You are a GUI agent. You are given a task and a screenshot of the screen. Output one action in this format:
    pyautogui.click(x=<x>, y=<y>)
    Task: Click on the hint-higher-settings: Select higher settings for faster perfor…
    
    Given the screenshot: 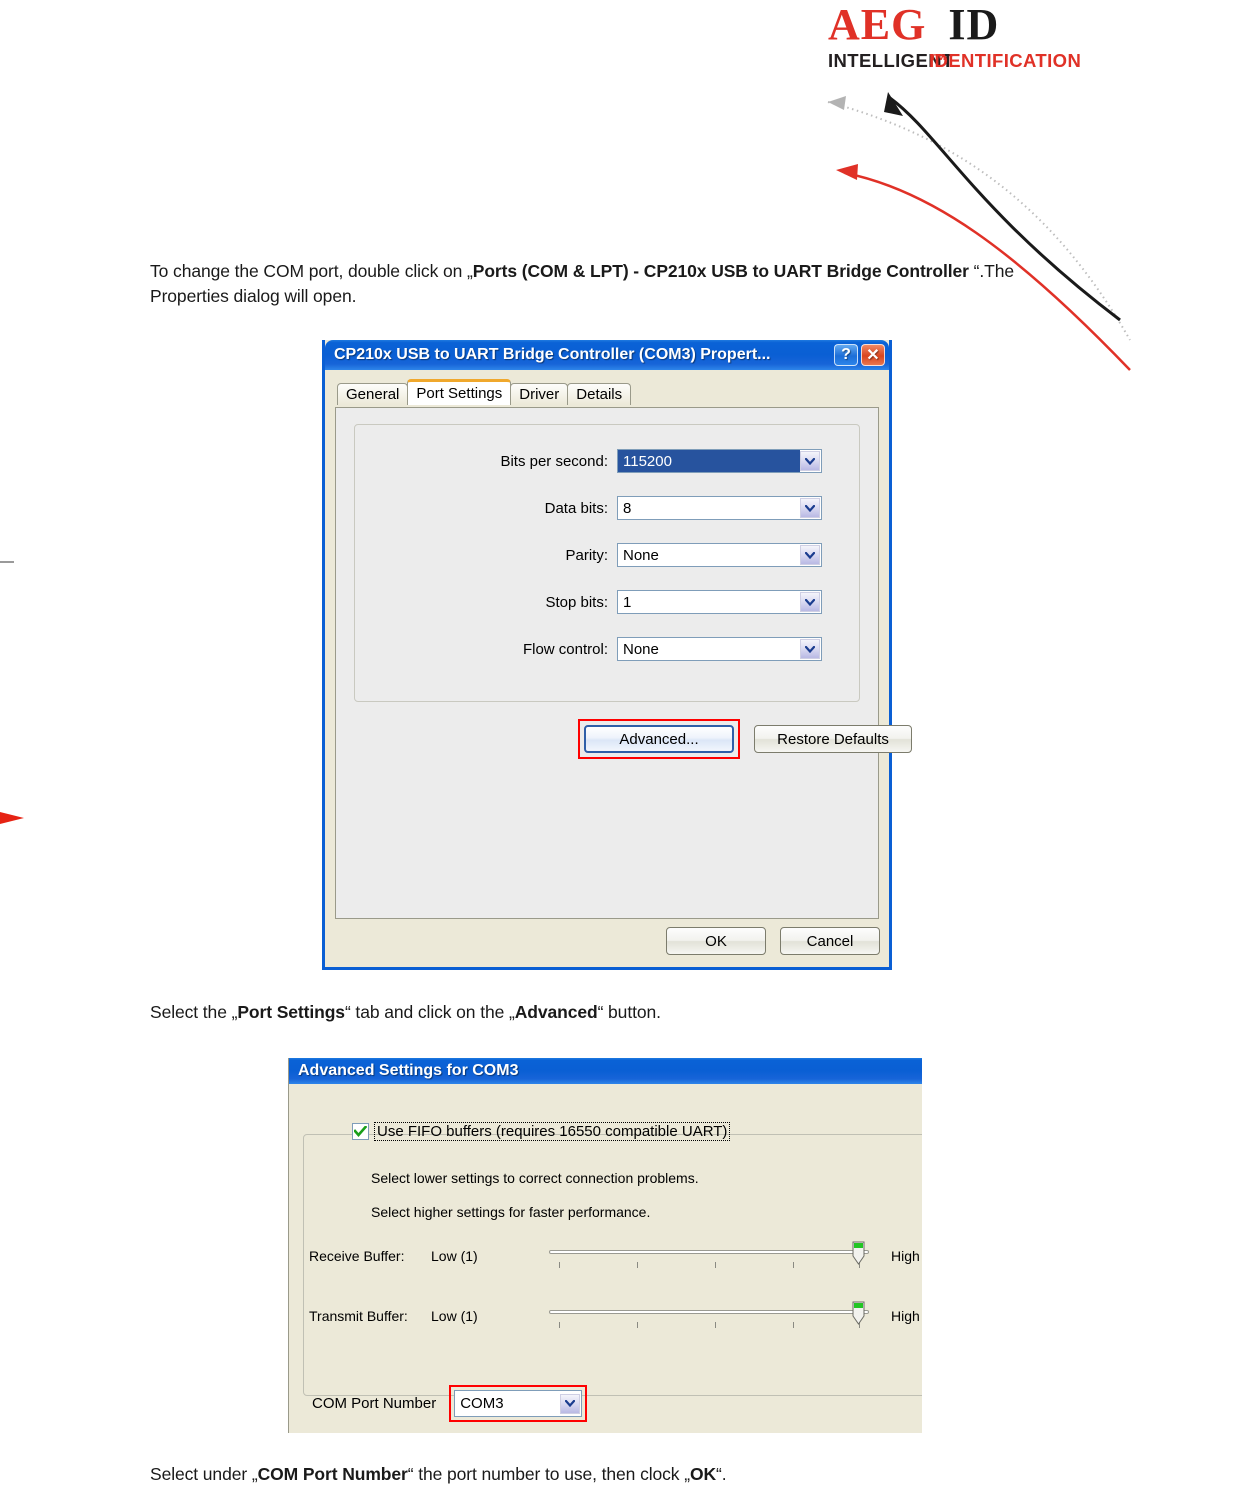 What is the action you would take?
    pyautogui.click(x=511, y=1212)
    